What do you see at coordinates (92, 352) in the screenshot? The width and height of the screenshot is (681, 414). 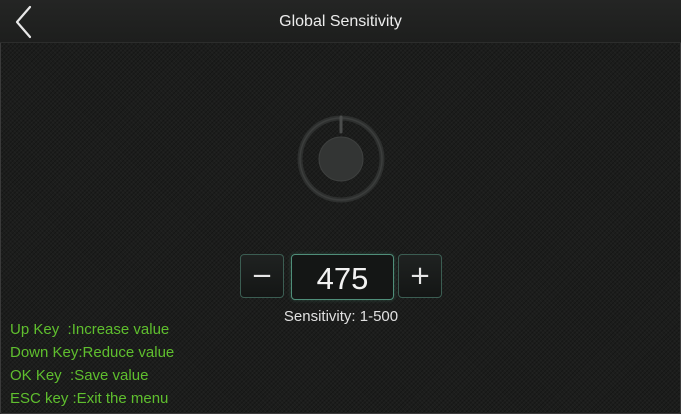 I see `help-down-key: Down Key:Reduce value` at bounding box center [92, 352].